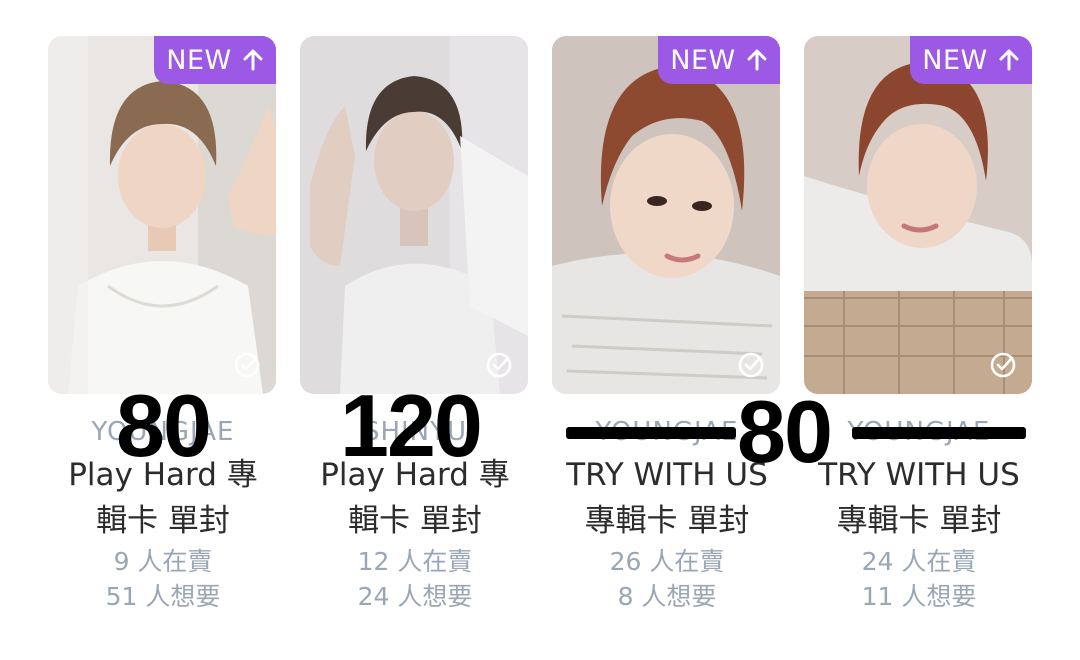 This screenshot has height=660, width=1080. What do you see at coordinates (163, 596) in the screenshot?
I see `wanters-count: 51 人想要` at bounding box center [163, 596].